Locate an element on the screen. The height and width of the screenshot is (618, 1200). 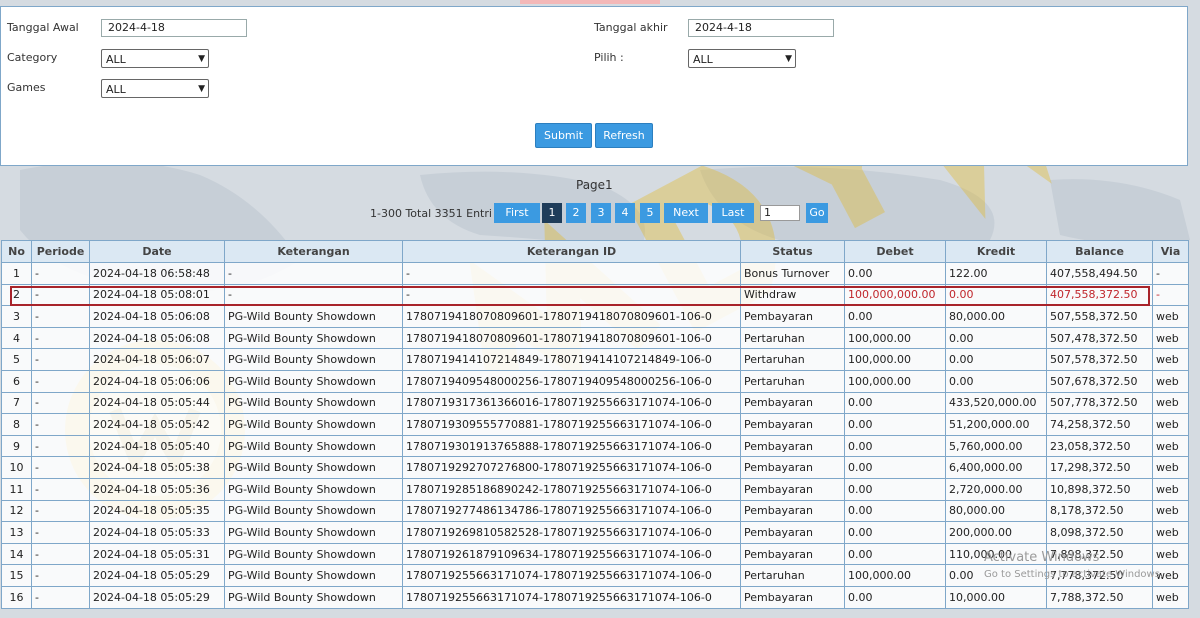
cell-date: 2024-04-18 05:05:35 is located at coordinates (157, 511).